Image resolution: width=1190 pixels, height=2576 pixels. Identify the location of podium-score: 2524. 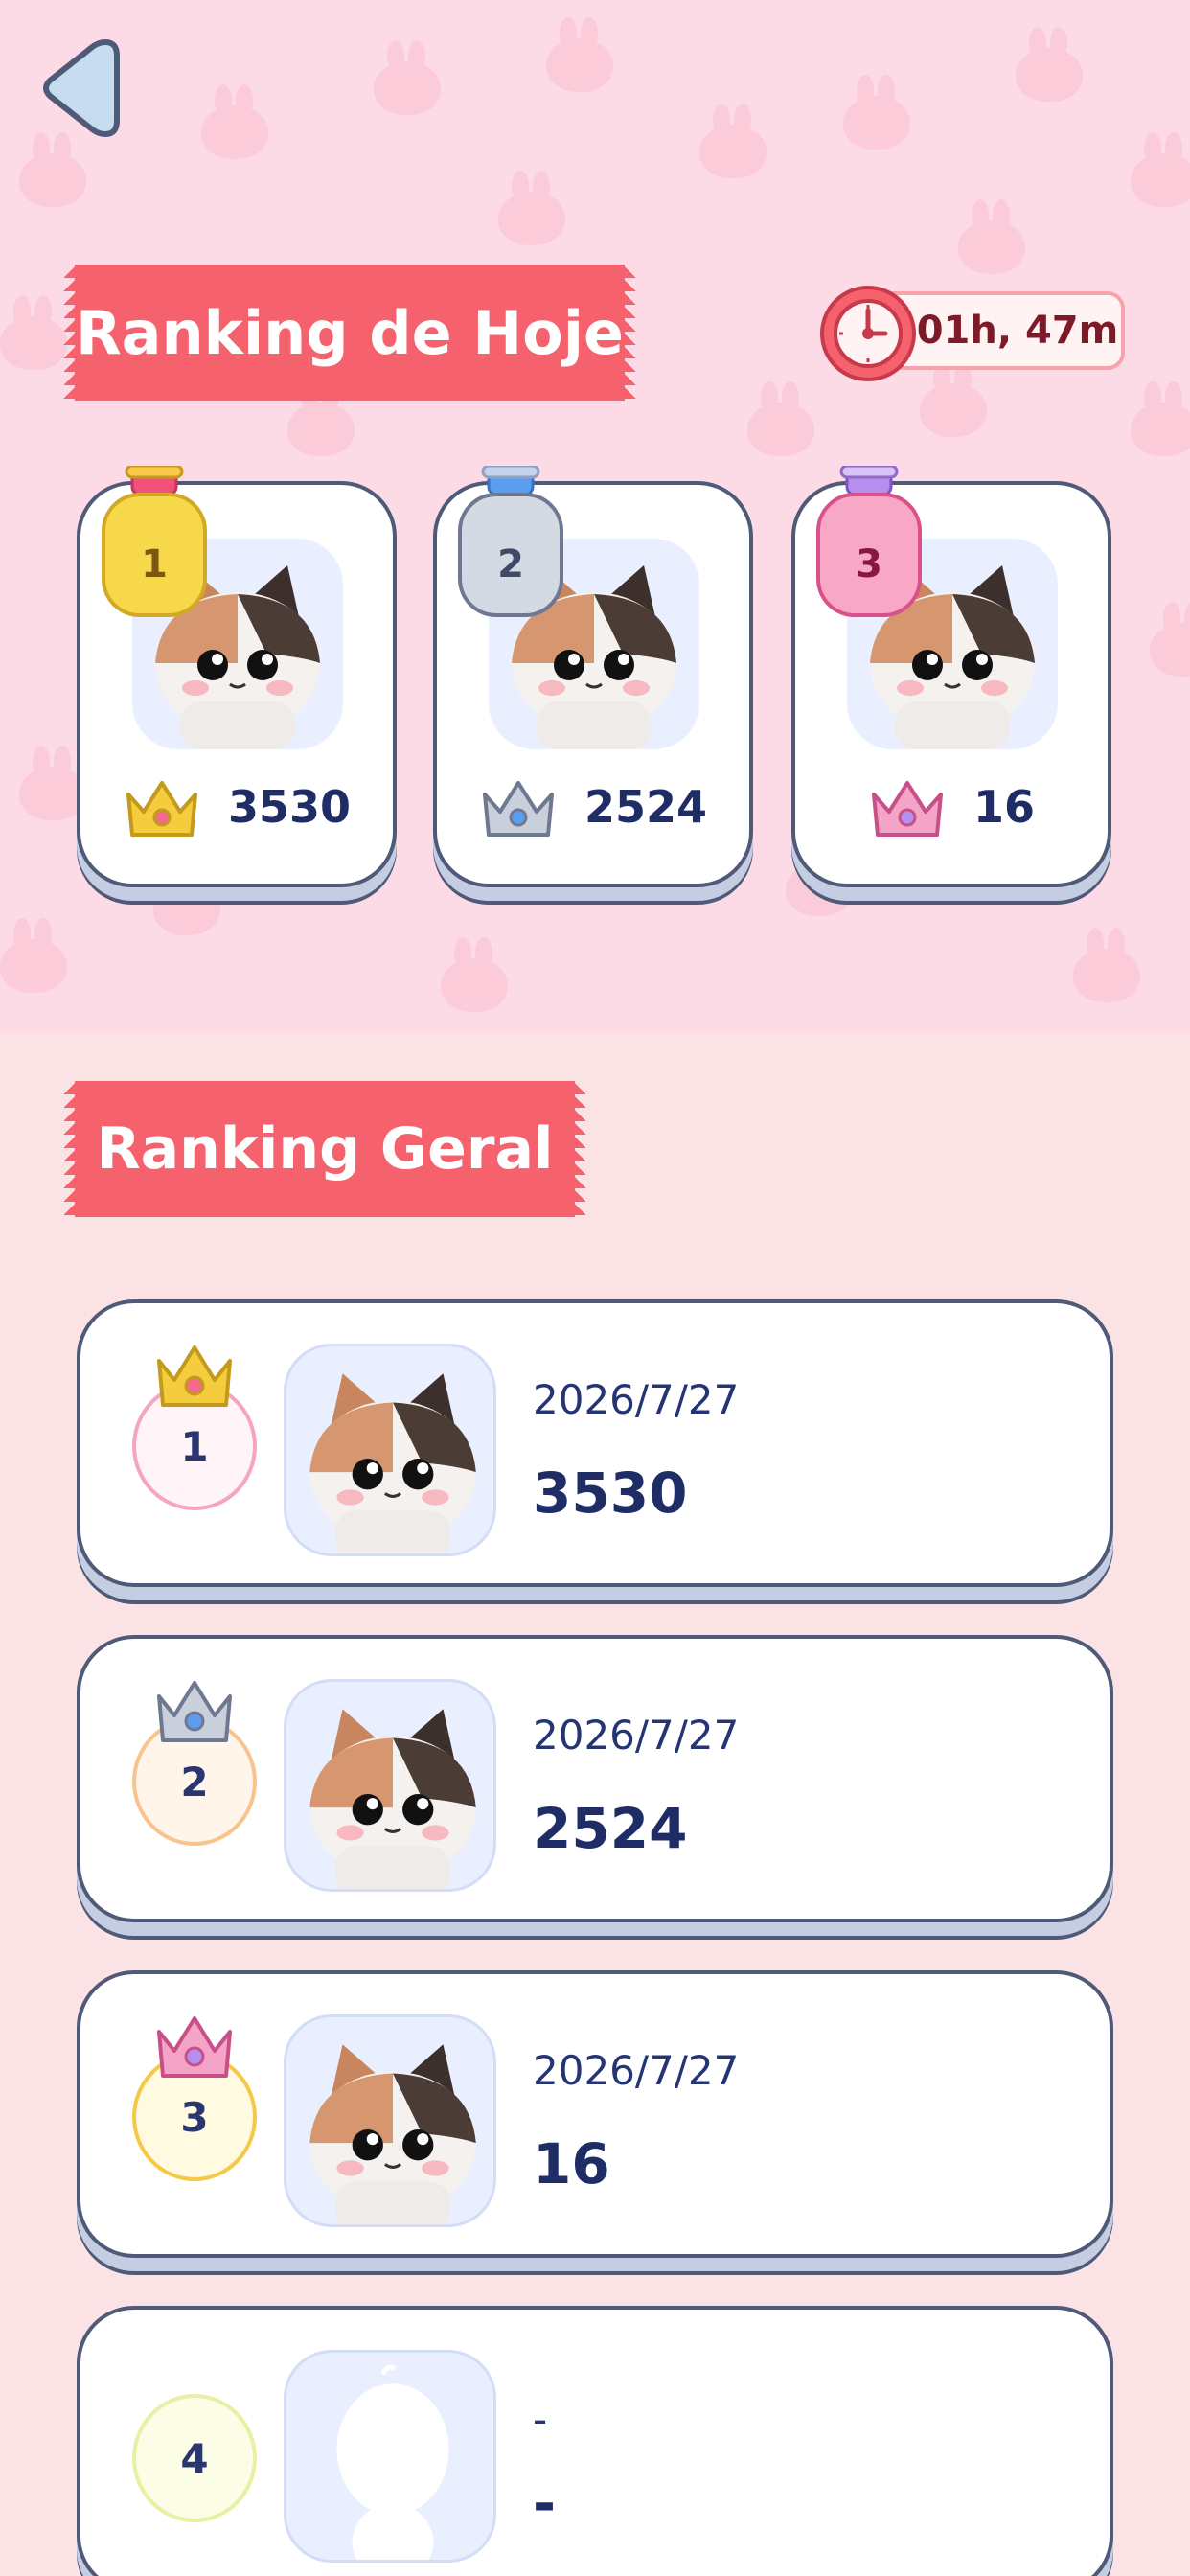
(646, 807).